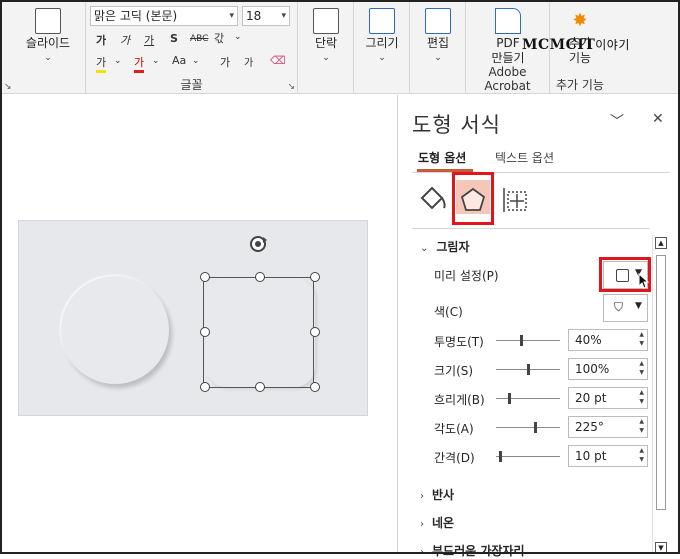 This screenshot has height=559, width=680. I want to click on distance-input: 10 pt ▲ ▼, so click(608, 456).